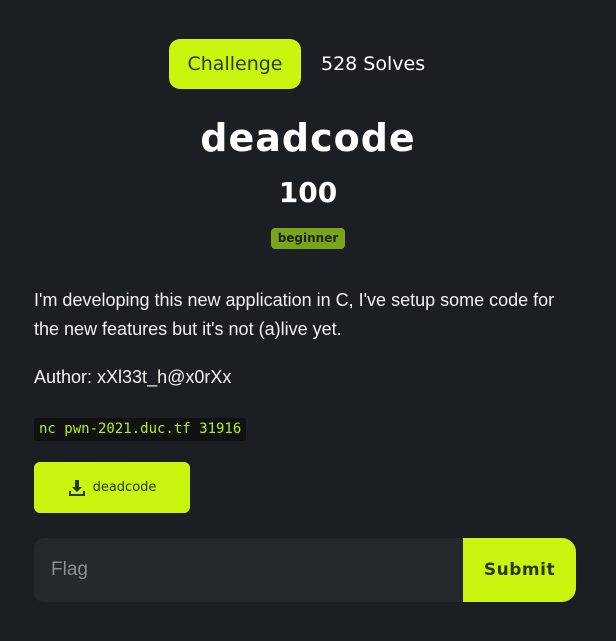 This screenshot has height=641, width=616. I want to click on modal-tabs: Challenge 528 Solves, so click(297, 64).